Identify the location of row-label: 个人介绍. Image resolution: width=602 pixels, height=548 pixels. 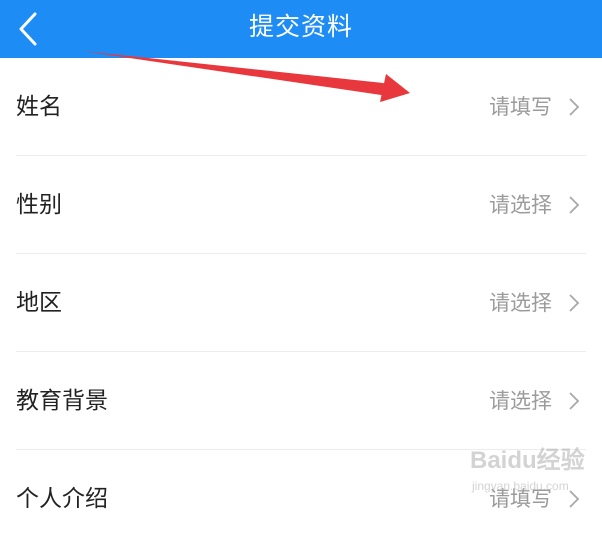
(62, 499).